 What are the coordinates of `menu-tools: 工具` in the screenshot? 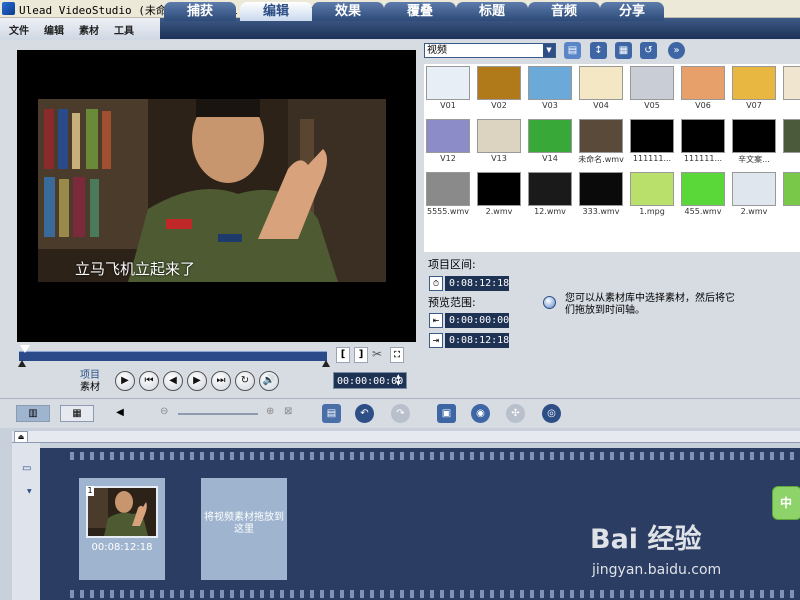 It's located at (124, 29).